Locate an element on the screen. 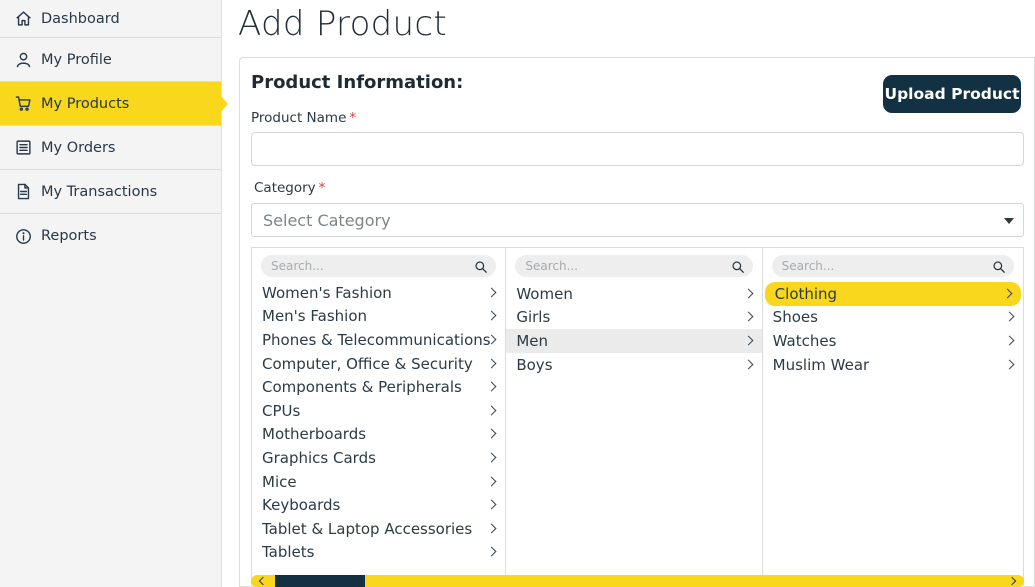  category-item-label: Computer, Office & Security is located at coordinates (367, 363).